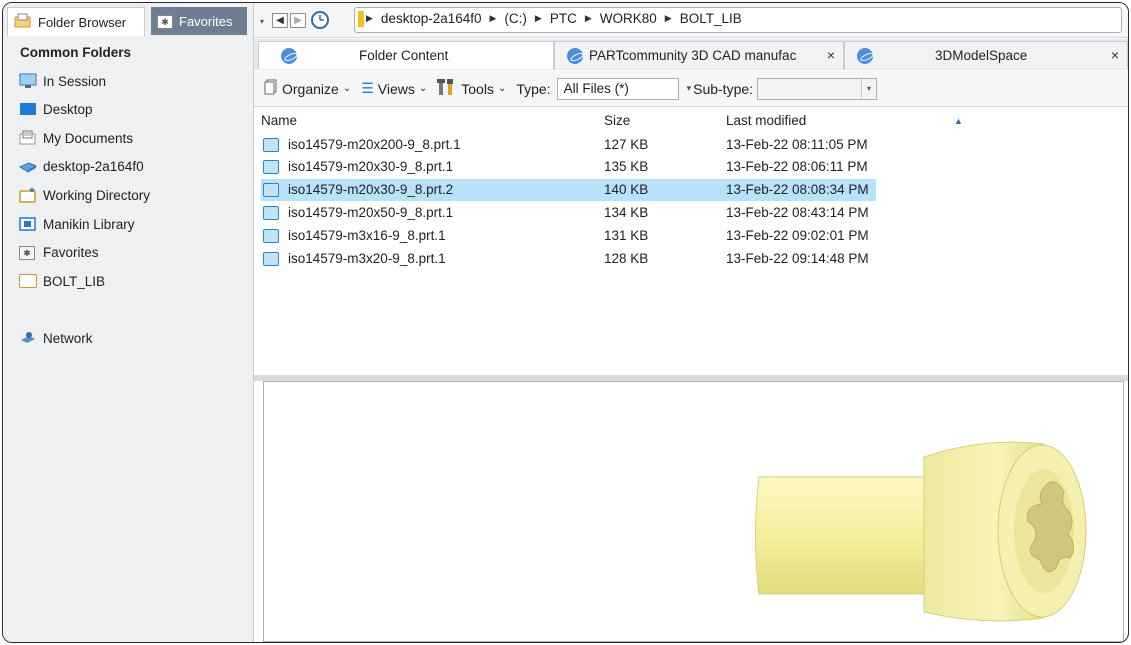 The width and height of the screenshot is (1131, 645). I want to click on column-header-modified: Last modified, so click(766, 120).